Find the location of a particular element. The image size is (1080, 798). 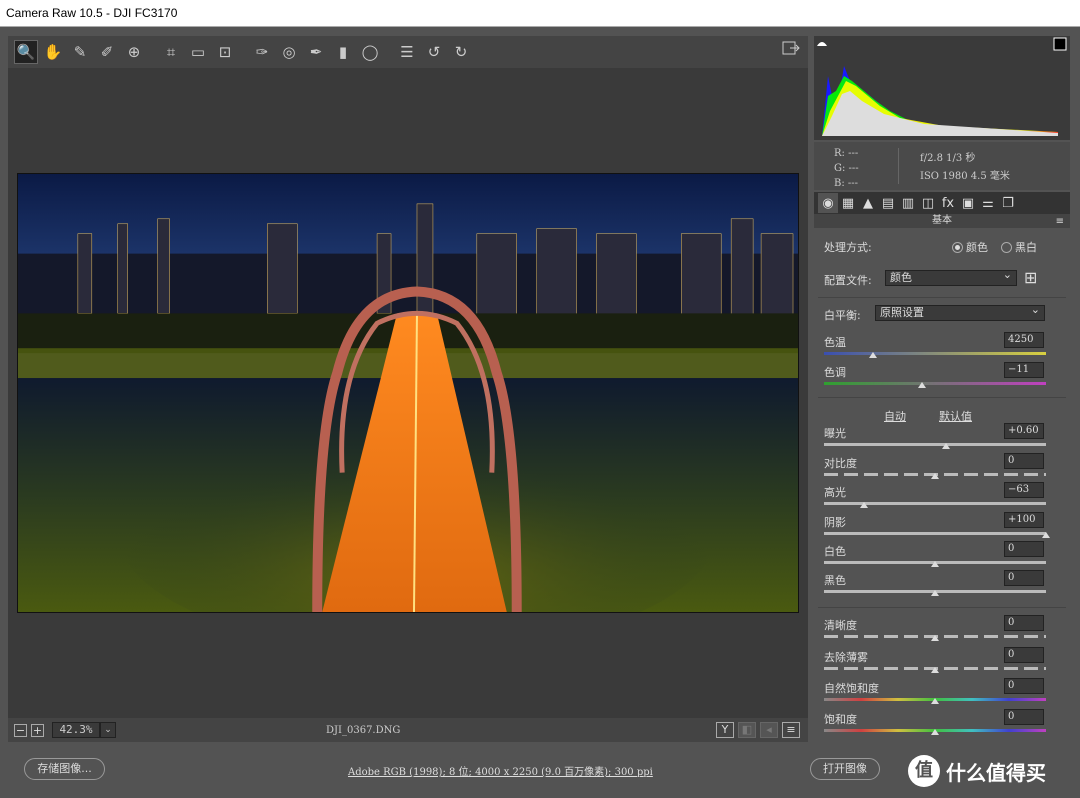

zoom-out-button: − is located at coordinates (20, 730).